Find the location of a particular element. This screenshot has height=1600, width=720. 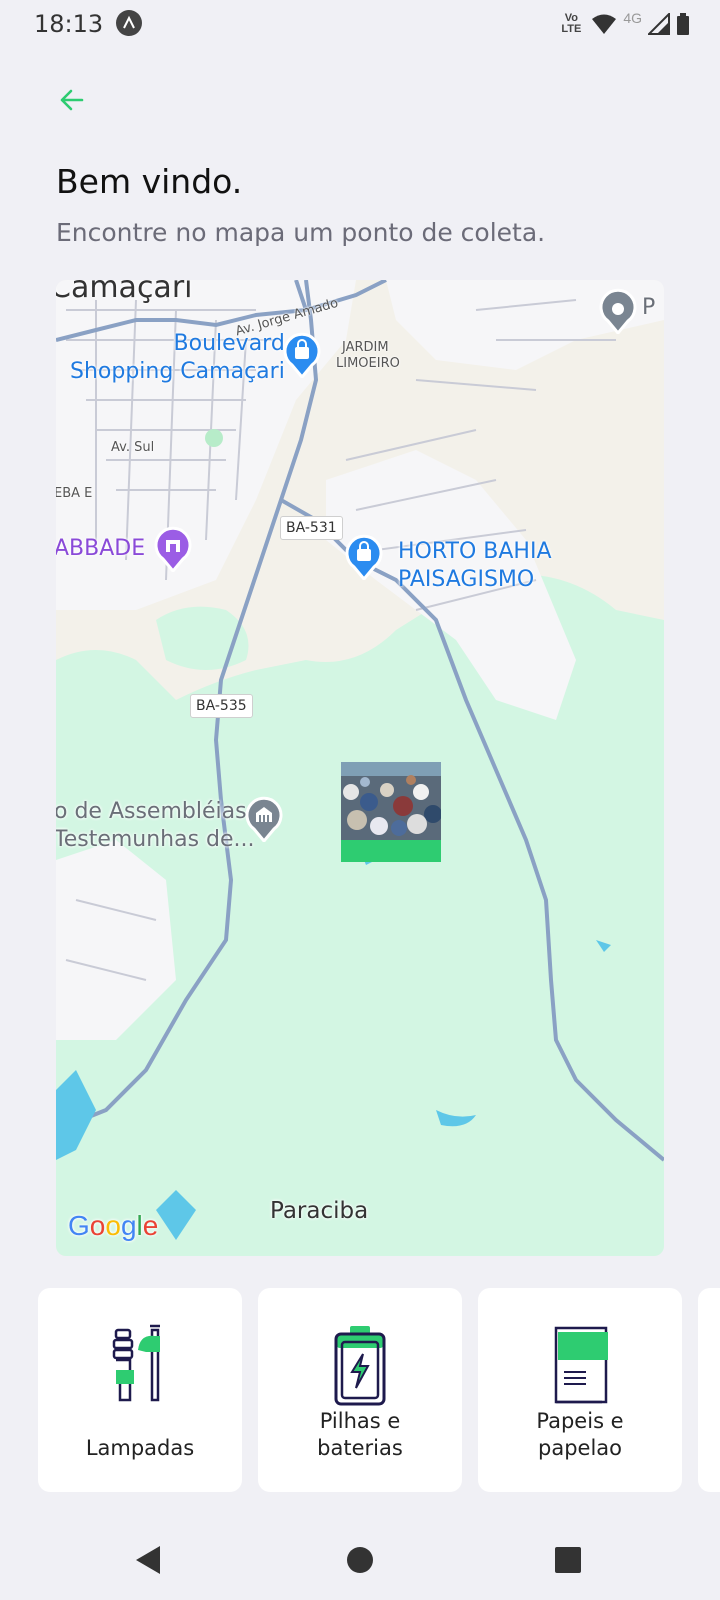

map-label-paraciba: Paraciba is located at coordinates (319, 1211).